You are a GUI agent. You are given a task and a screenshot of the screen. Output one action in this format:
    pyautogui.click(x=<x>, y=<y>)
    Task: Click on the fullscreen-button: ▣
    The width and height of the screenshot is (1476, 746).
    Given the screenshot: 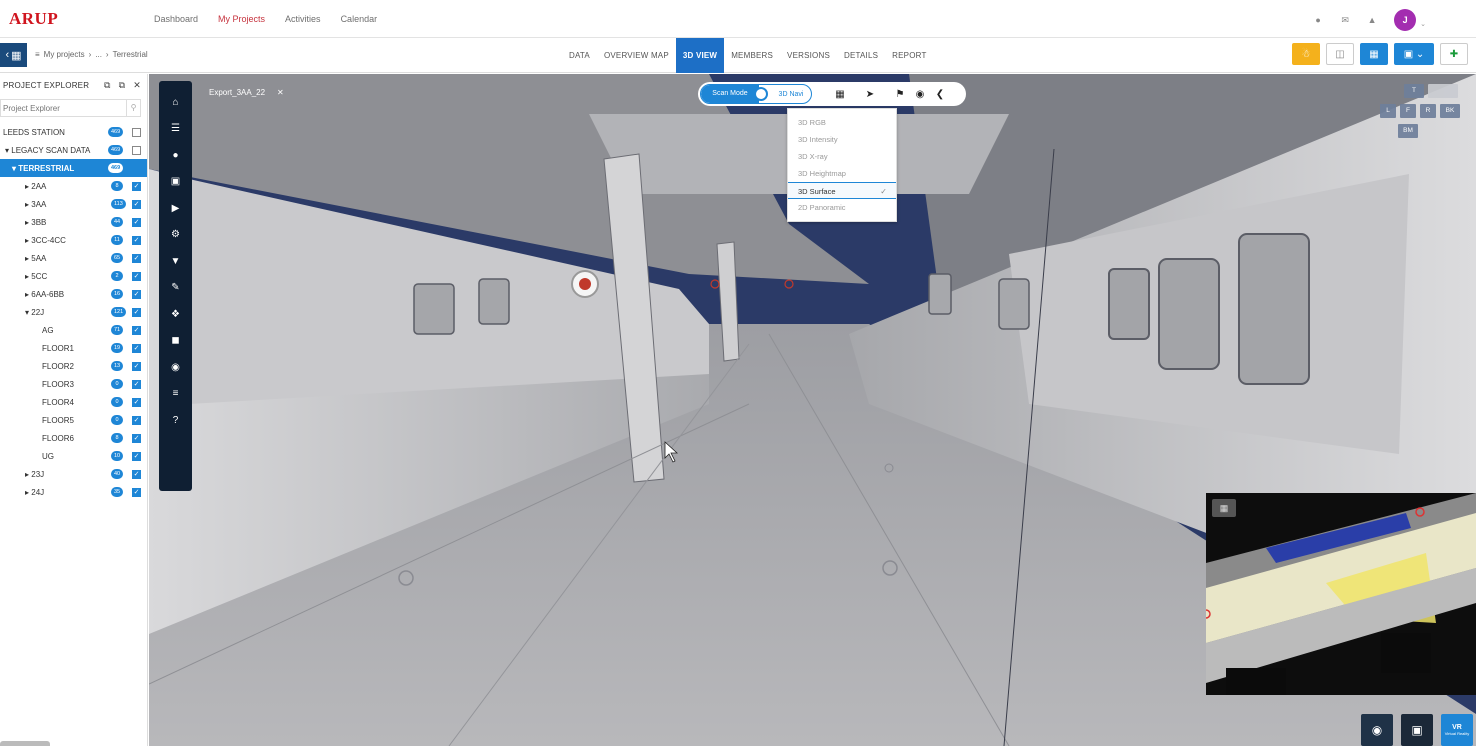 What is the action you would take?
    pyautogui.click(x=1417, y=730)
    